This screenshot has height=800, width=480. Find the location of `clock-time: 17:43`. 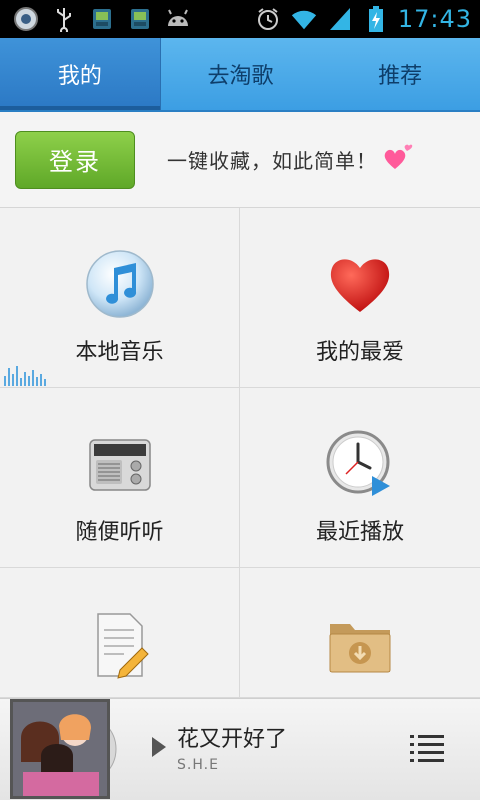

clock-time: 17:43 is located at coordinates (434, 19).